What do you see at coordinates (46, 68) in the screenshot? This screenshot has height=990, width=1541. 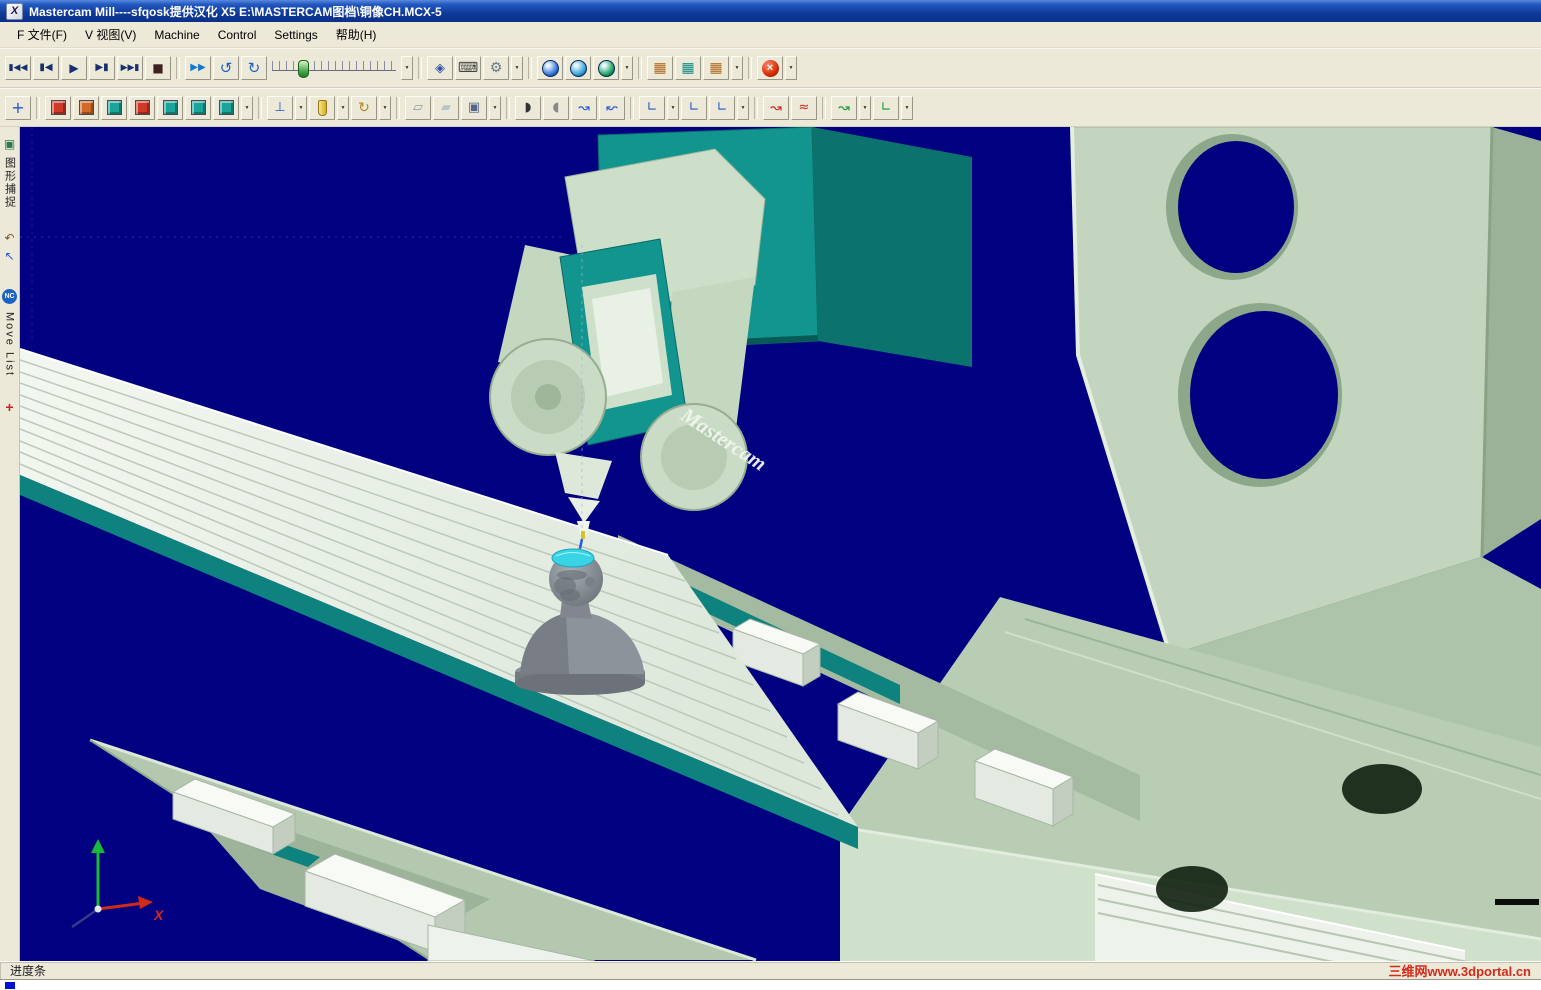 I see `step-back-button: ▮◀` at bounding box center [46, 68].